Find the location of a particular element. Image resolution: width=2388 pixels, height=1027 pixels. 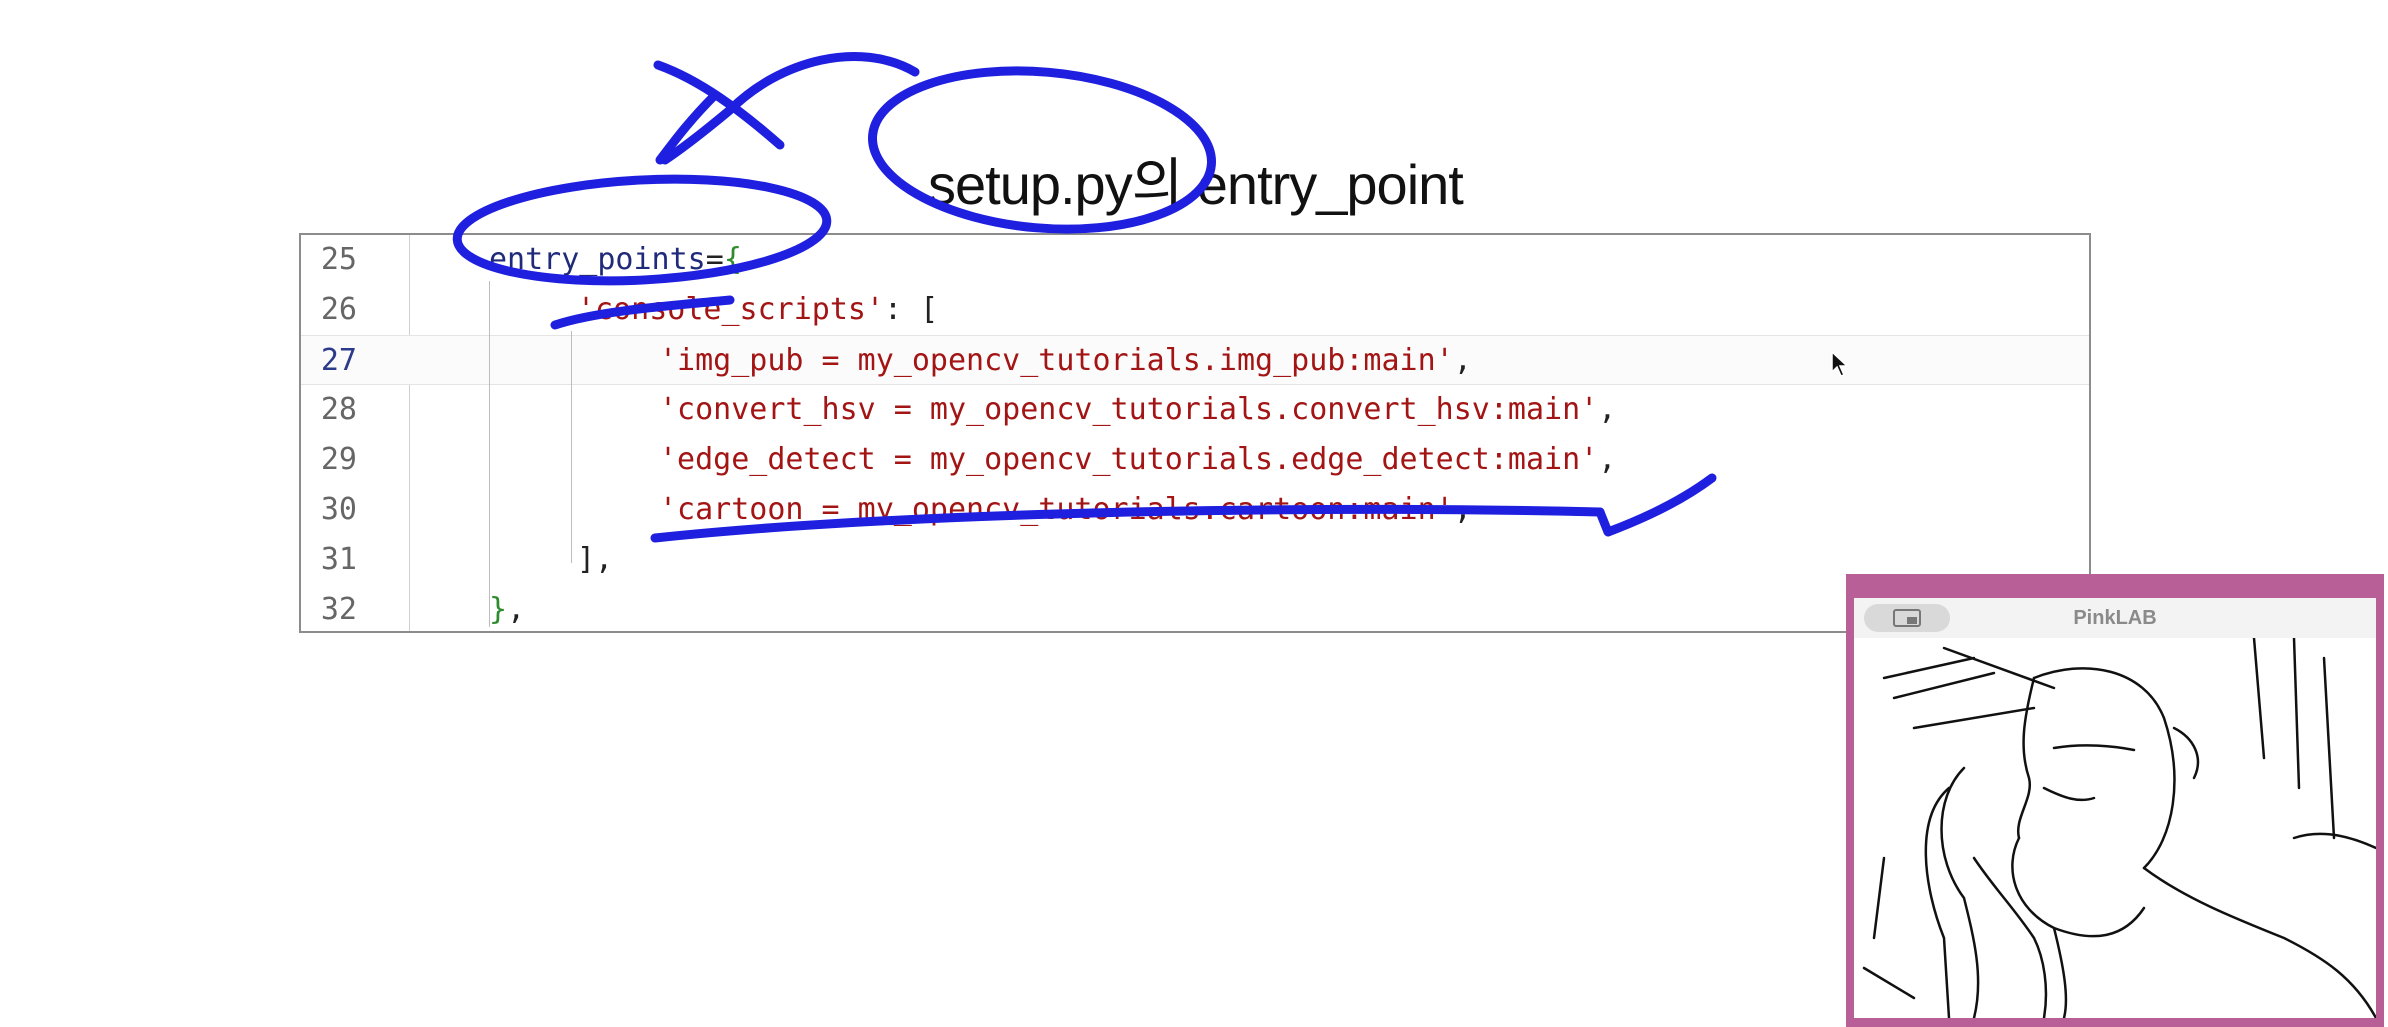

code-text: 'console_scripts': [ is located at coordinates (757, 310).